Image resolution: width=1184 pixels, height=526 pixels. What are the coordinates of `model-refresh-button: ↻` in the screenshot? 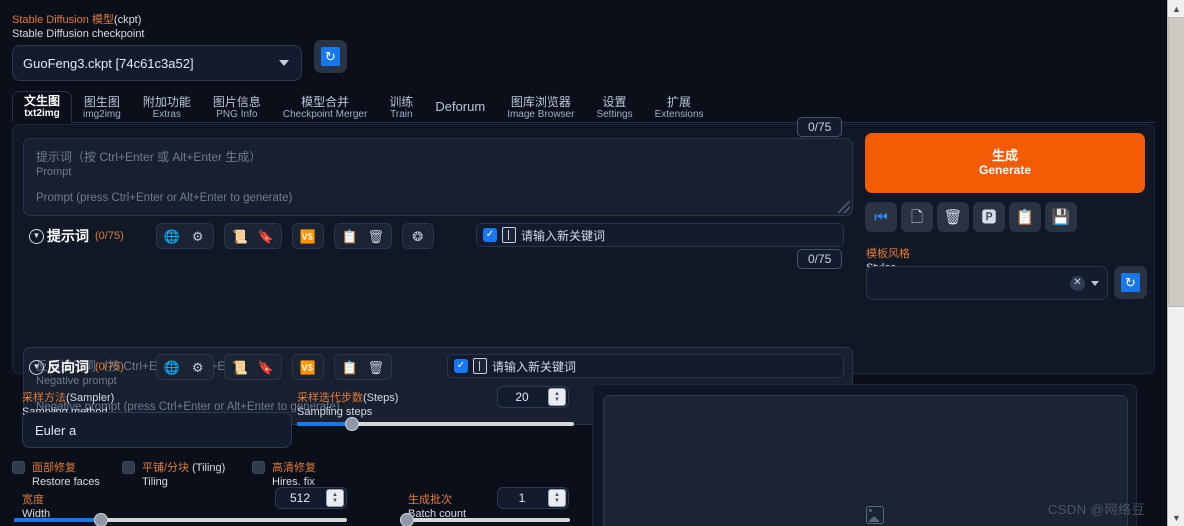 It's located at (330, 56).